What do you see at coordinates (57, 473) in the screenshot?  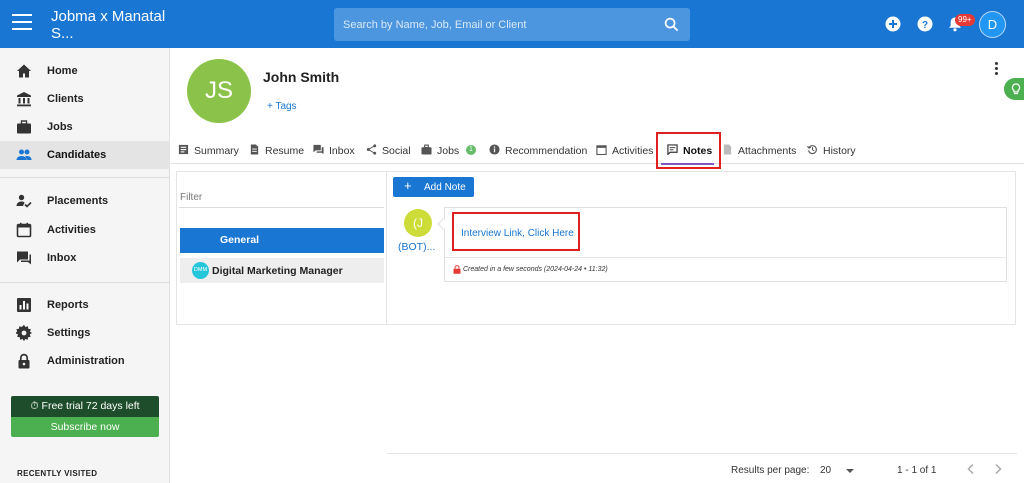 I see `recently-visited-heading: RECENTLY VISITED` at bounding box center [57, 473].